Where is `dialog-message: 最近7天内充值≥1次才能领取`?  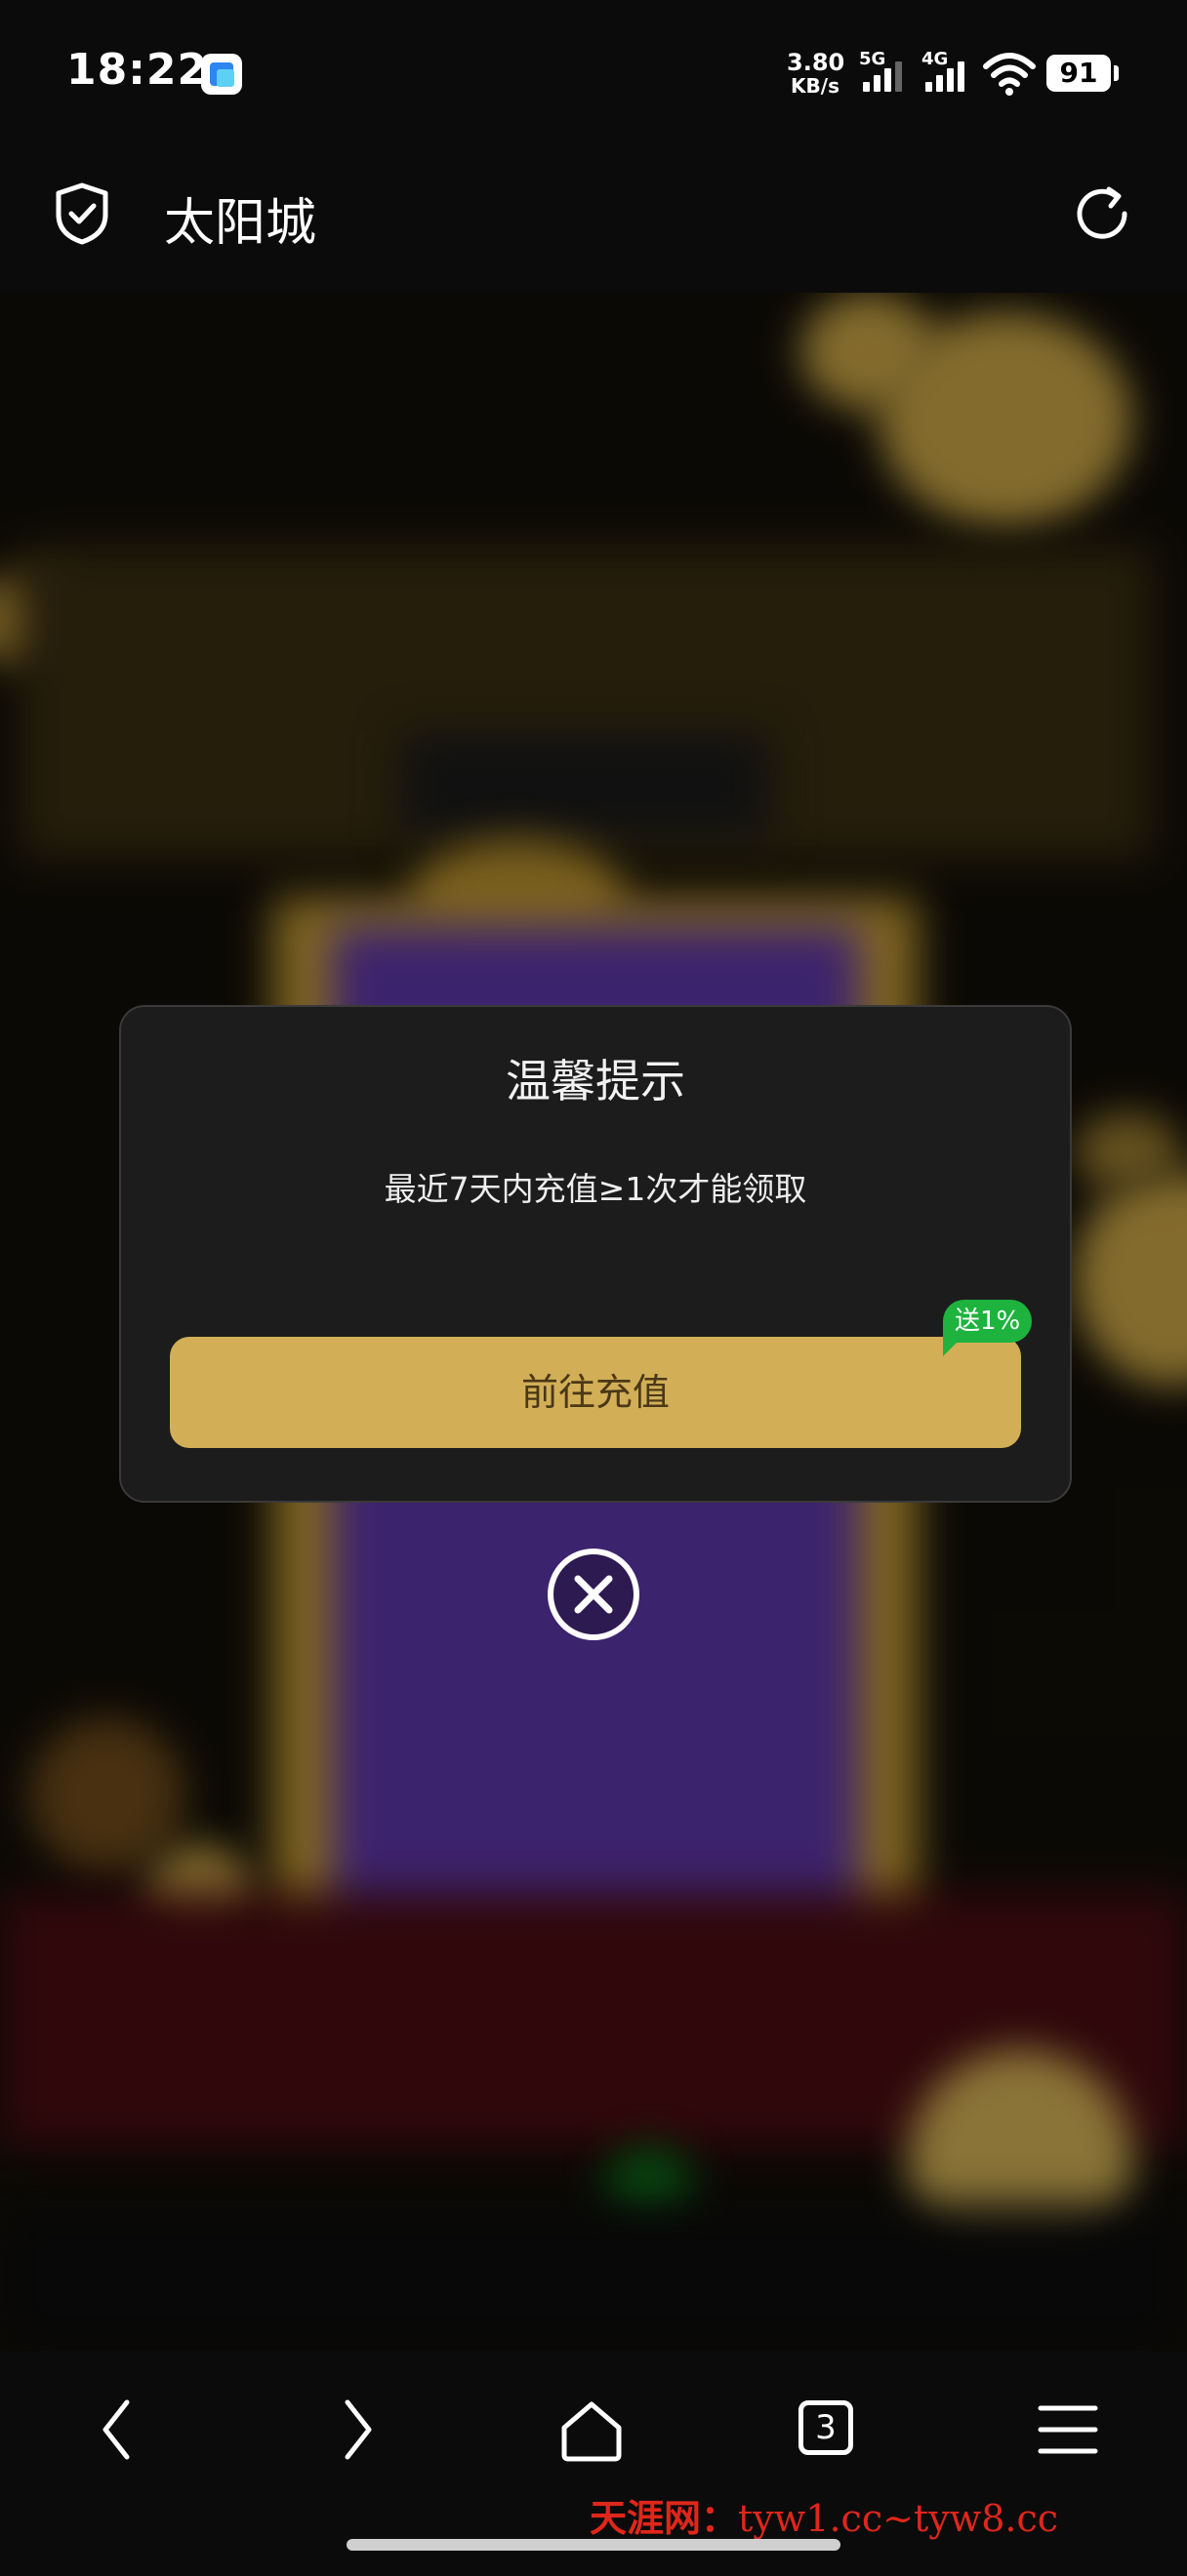 dialog-message: 最近7天内充值≥1次才能领取 is located at coordinates (595, 1189).